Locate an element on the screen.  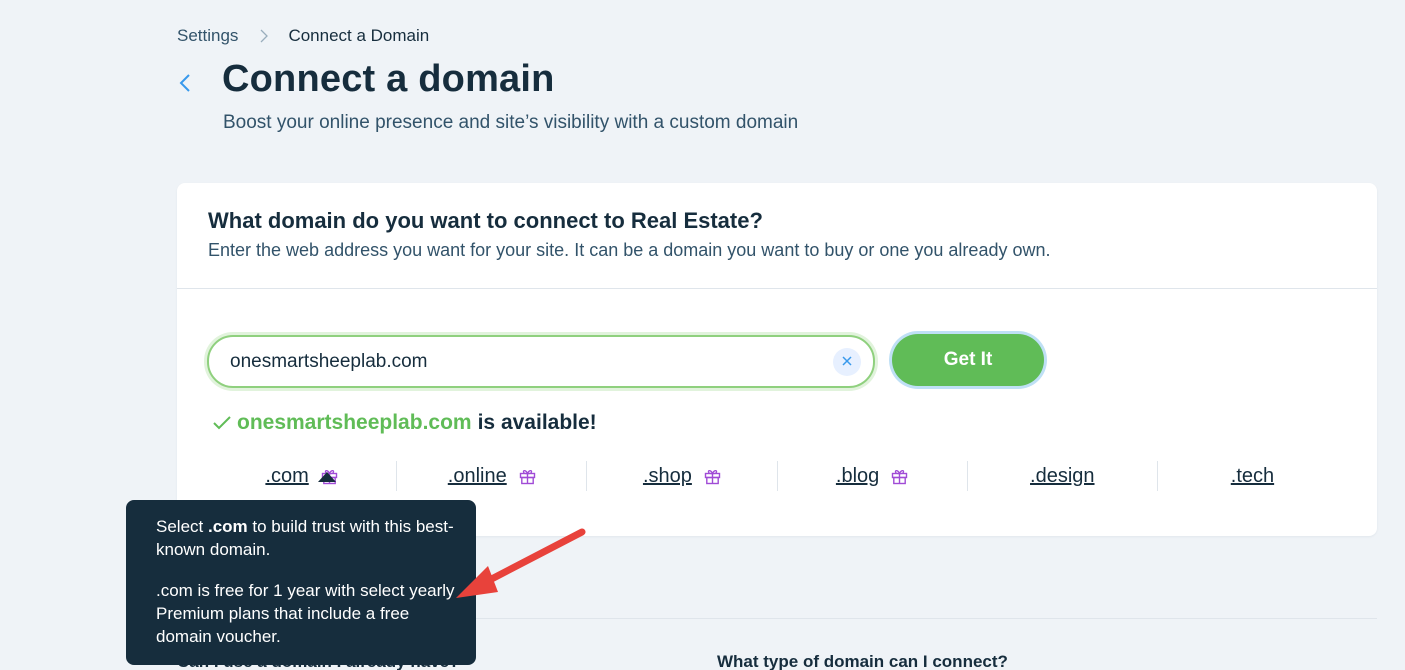
tld-item-online: .online is located at coordinates (492, 476).